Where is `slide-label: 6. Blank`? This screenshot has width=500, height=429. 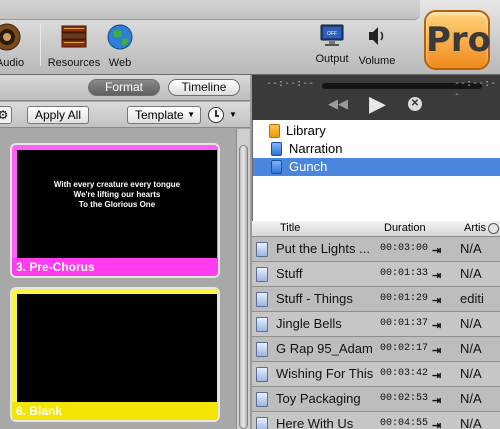 slide-label: 6. Blank is located at coordinates (115, 411).